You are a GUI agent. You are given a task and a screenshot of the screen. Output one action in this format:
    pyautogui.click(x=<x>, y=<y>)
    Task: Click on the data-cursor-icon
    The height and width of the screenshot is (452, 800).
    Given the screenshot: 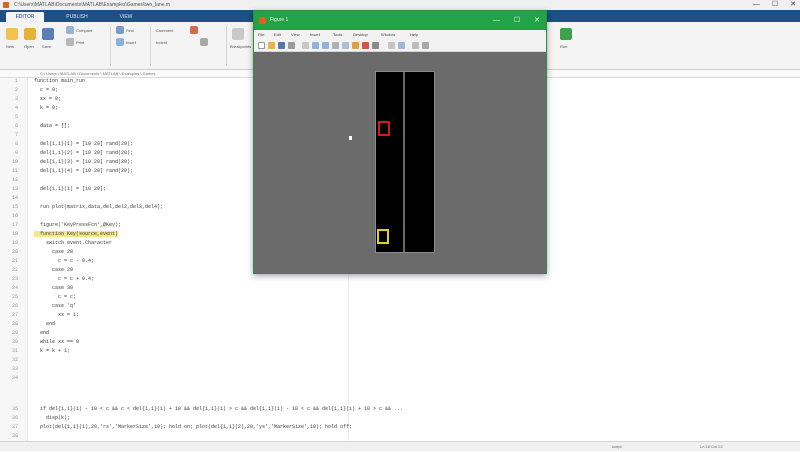 What is the action you would take?
    pyautogui.click(x=355, y=45)
    